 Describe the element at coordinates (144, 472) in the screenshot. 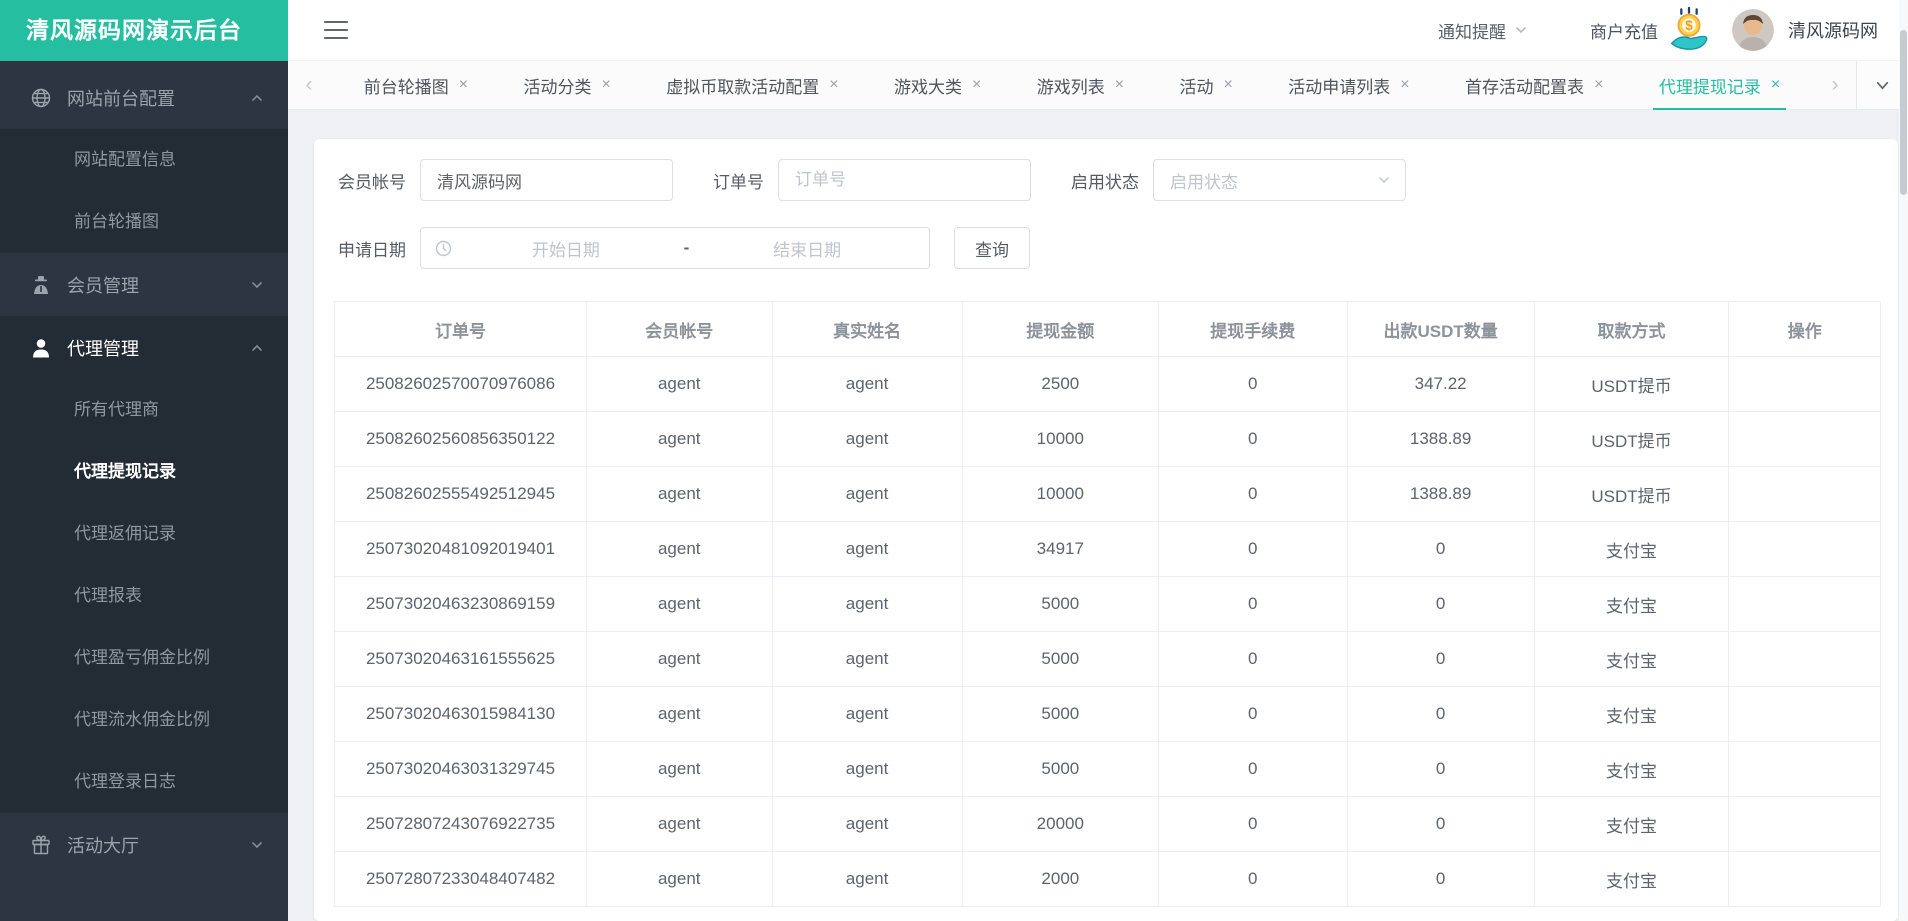

I see `sidebar-item: 代理提现记录` at that location.